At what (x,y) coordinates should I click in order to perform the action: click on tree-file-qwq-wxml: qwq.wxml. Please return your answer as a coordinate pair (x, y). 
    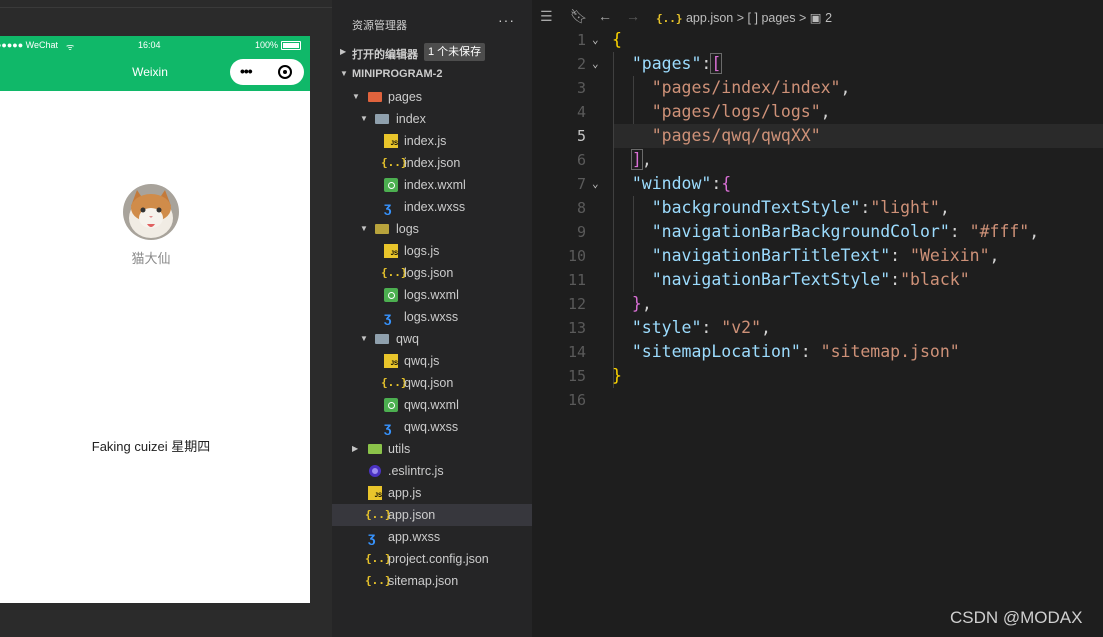
    Looking at the image, I should click on (432, 405).